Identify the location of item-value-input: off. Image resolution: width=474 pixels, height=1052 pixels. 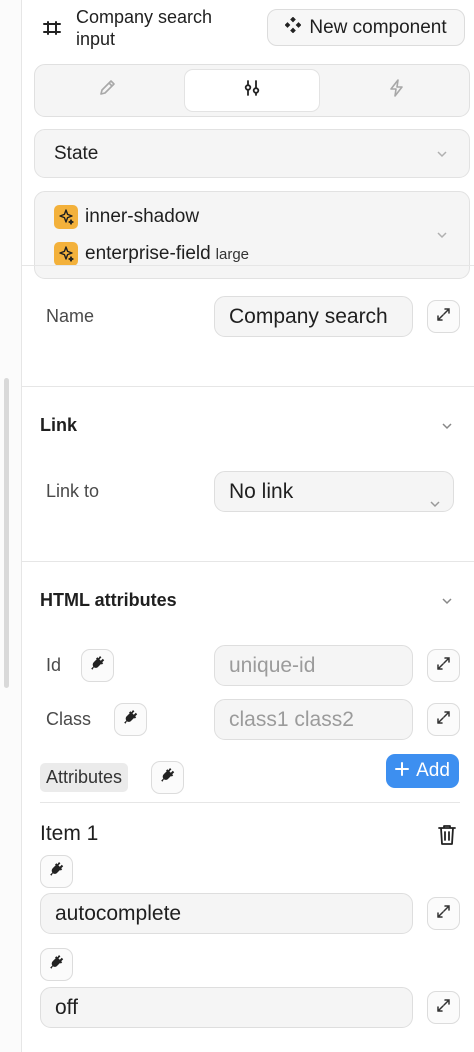
(226, 1007).